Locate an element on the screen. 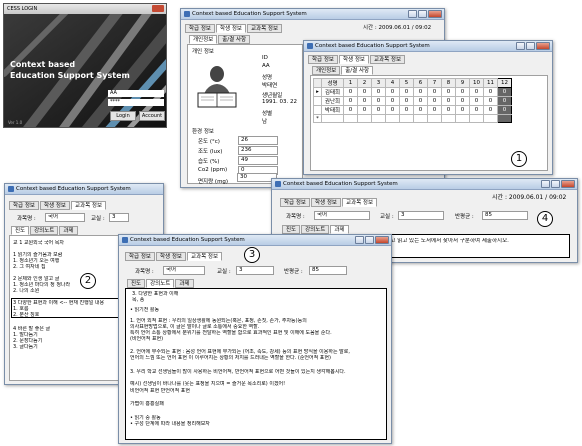 This screenshot has width=582, height=446. row-selector: ▸ is located at coordinates (317, 92).